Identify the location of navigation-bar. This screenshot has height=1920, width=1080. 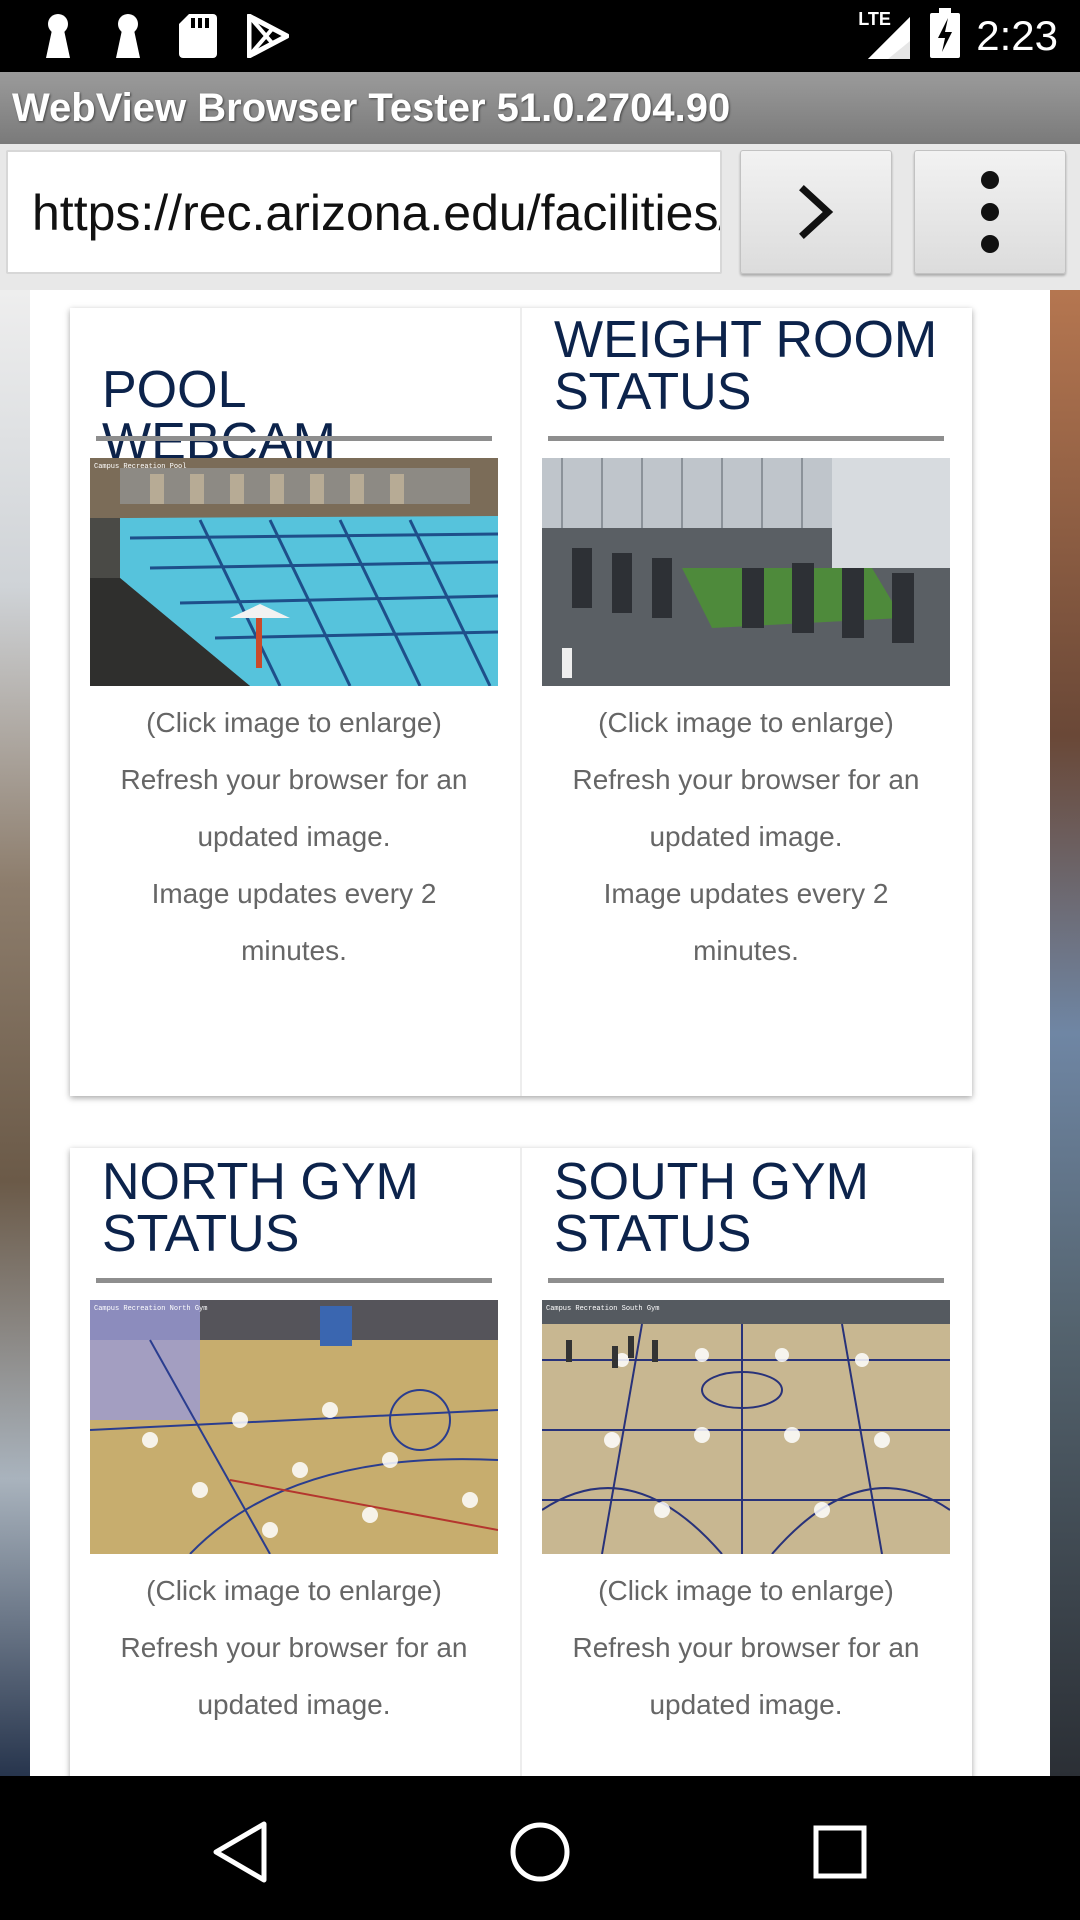
(540, 1848).